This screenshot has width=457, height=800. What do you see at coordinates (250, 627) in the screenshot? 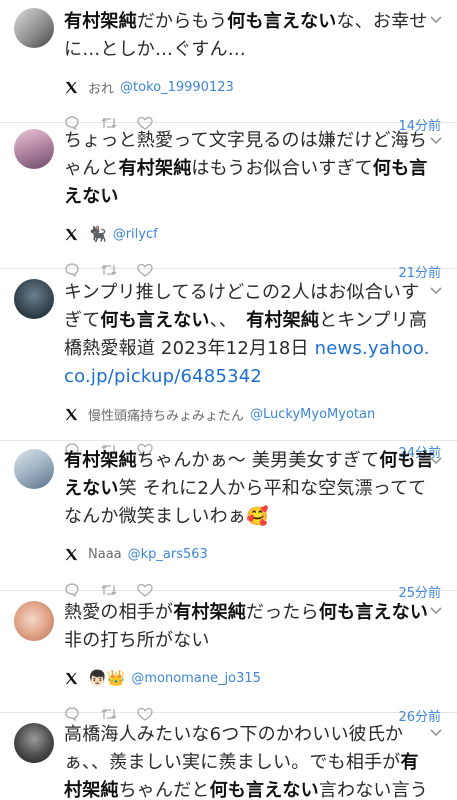
I see `tweet-text: 熱愛の相手が有村架純だったら何も言えない非の打ち所がない` at bounding box center [250, 627].